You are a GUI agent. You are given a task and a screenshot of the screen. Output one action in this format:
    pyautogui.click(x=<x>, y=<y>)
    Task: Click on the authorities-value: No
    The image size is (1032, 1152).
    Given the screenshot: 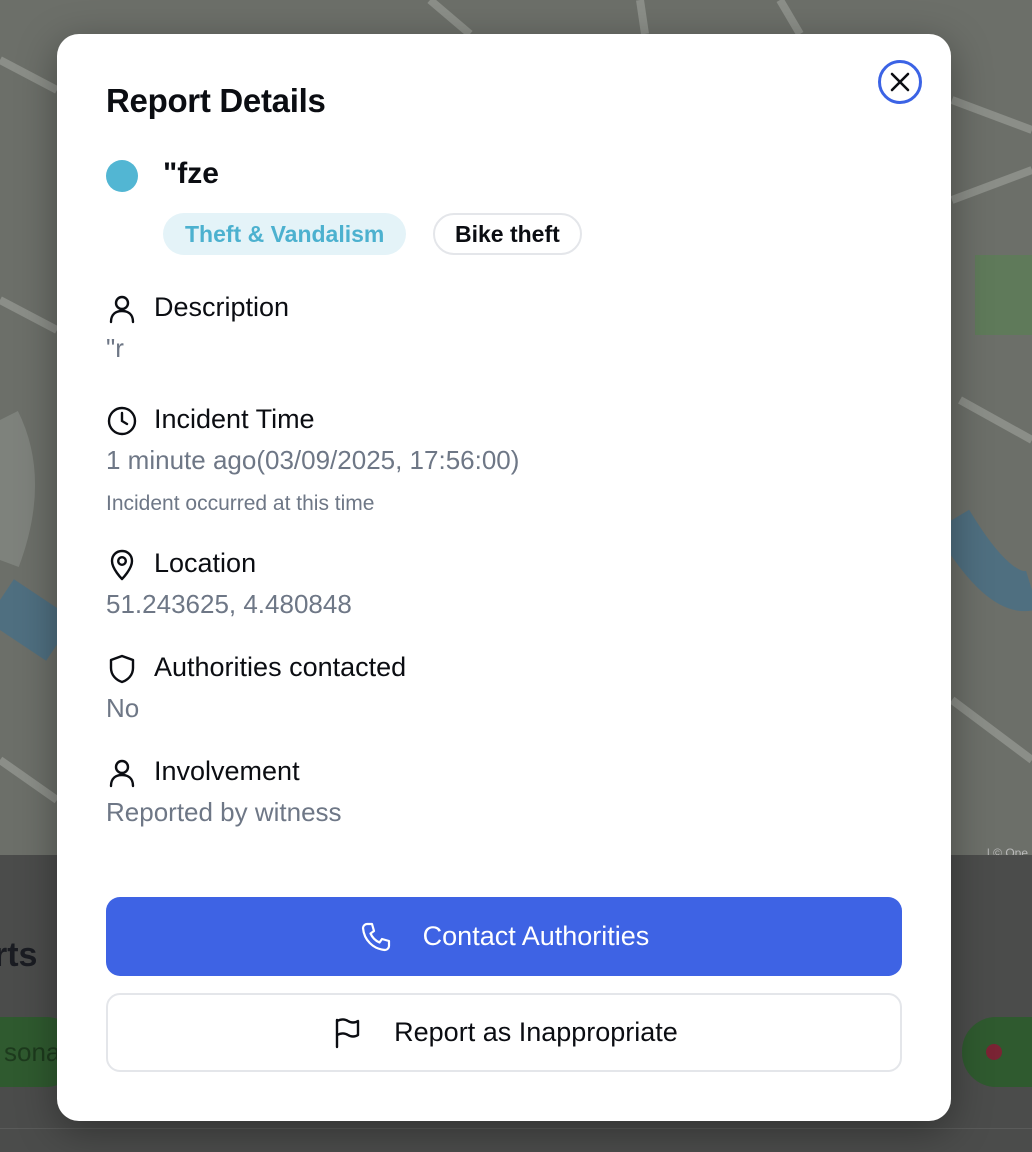 What is the action you would take?
    pyautogui.click(x=123, y=708)
    